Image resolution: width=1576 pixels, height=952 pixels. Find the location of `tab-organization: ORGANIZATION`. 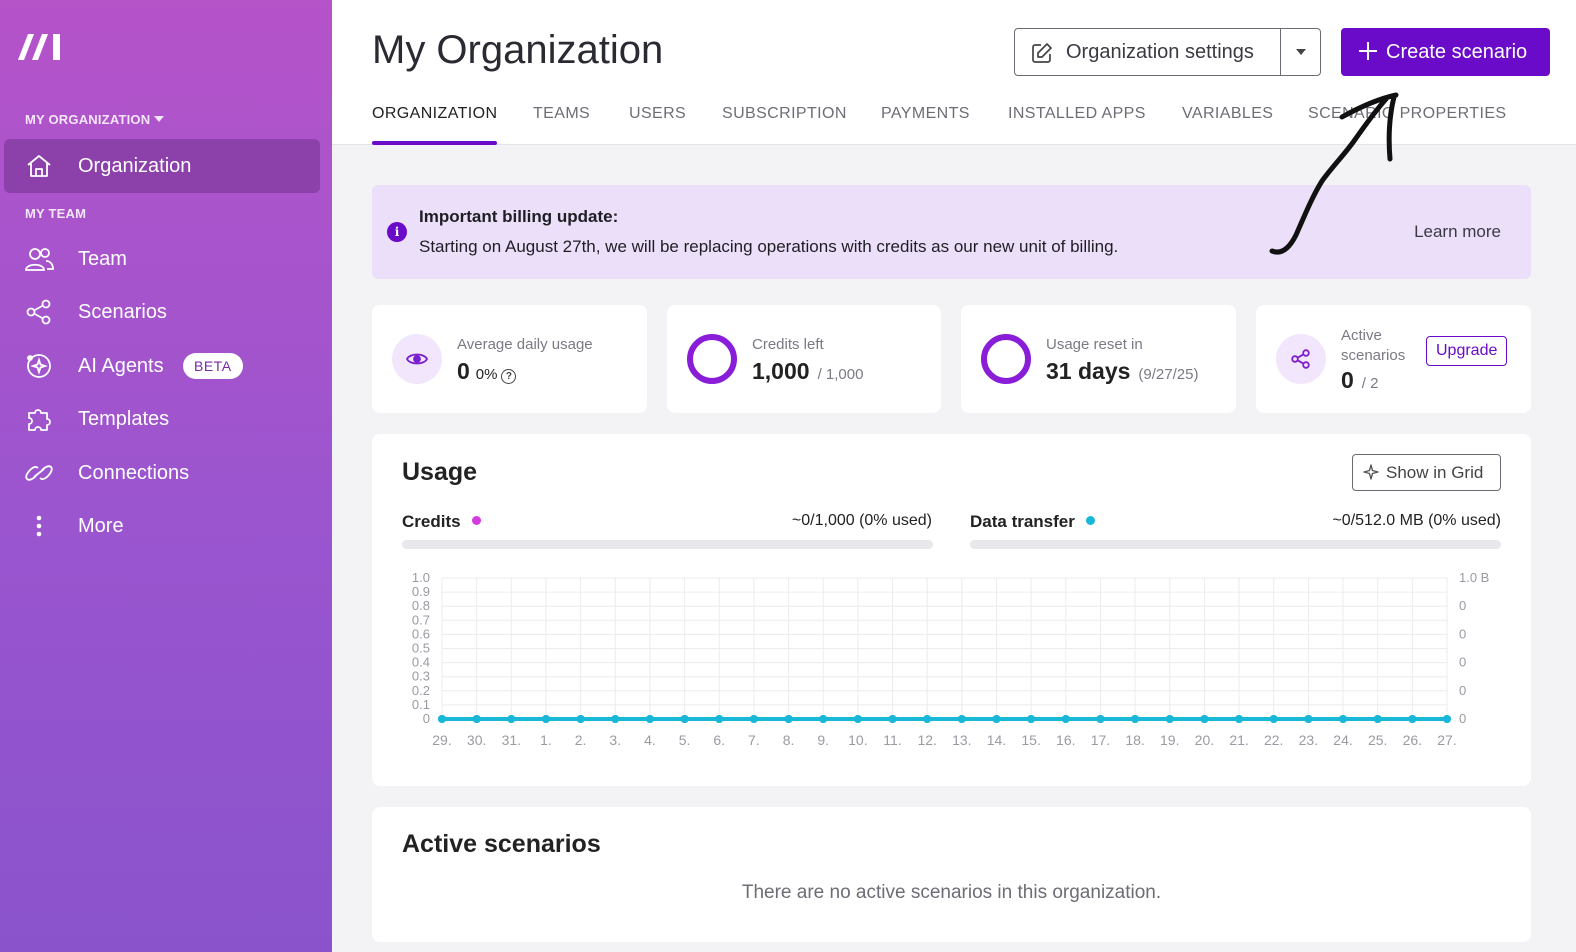

tab-organization: ORGANIZATION is located at coordinates (435, 125).